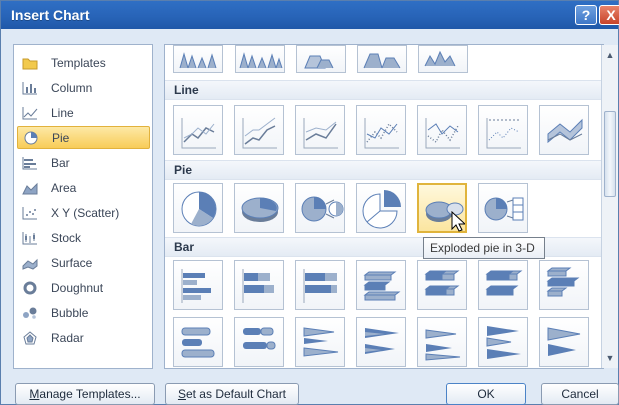  What do you see at coordinates (77, 287) in the screenshot?
I see `category-label: Doughnut` at bounding box center [77, 287].